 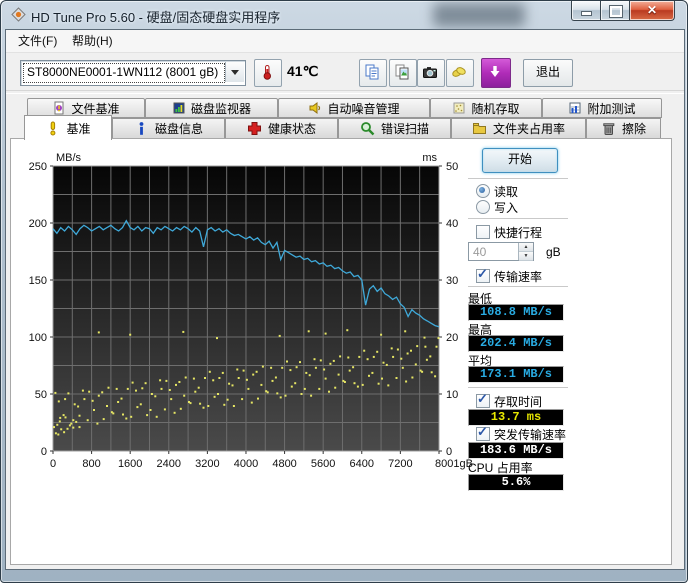 I want to click on copy-text-button, so click(x=373, y=73).